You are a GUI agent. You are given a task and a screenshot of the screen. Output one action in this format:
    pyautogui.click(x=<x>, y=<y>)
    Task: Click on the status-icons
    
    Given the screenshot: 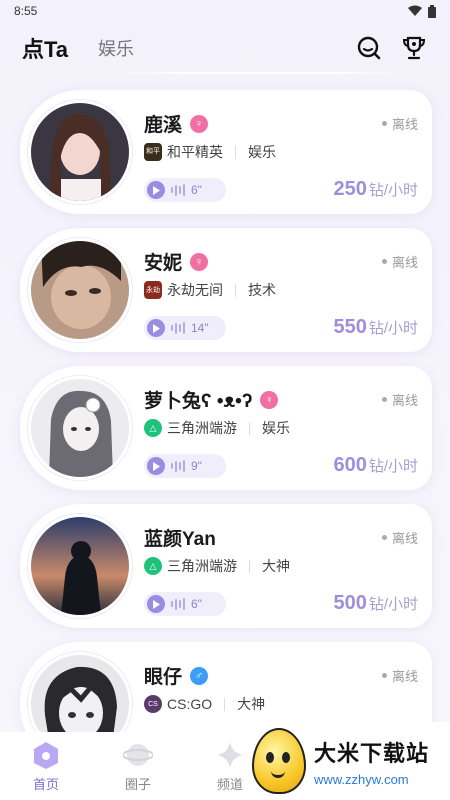 What is the action you would take?
    pyautogui.click(x=422, y=11)
    